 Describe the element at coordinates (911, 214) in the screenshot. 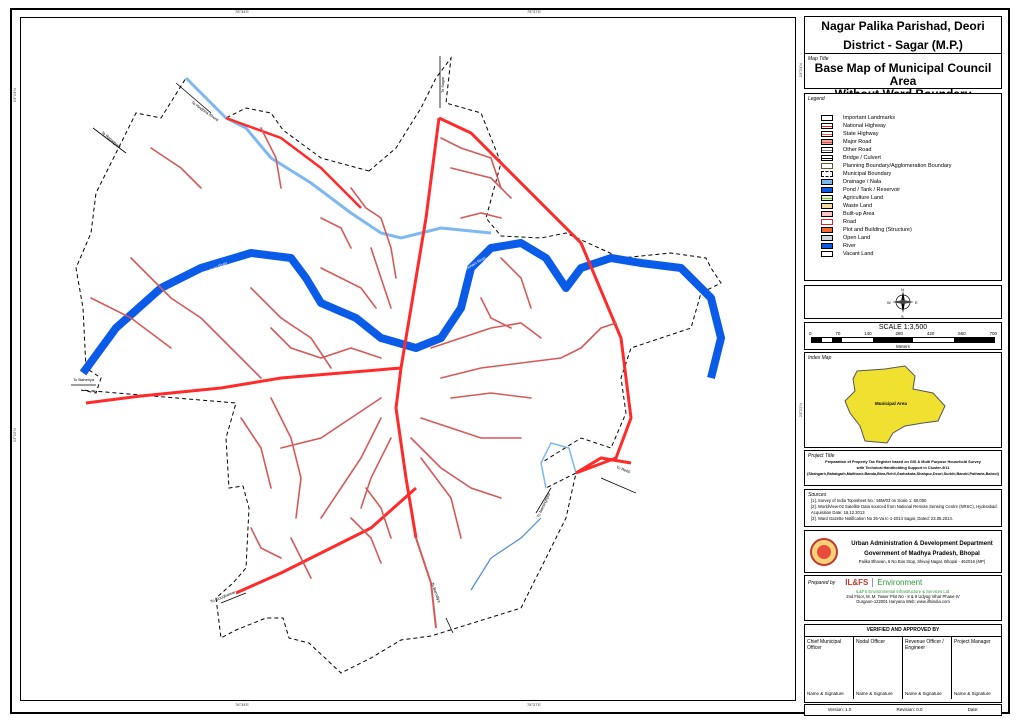

I see `legend-item: Built-up Area` at that location.